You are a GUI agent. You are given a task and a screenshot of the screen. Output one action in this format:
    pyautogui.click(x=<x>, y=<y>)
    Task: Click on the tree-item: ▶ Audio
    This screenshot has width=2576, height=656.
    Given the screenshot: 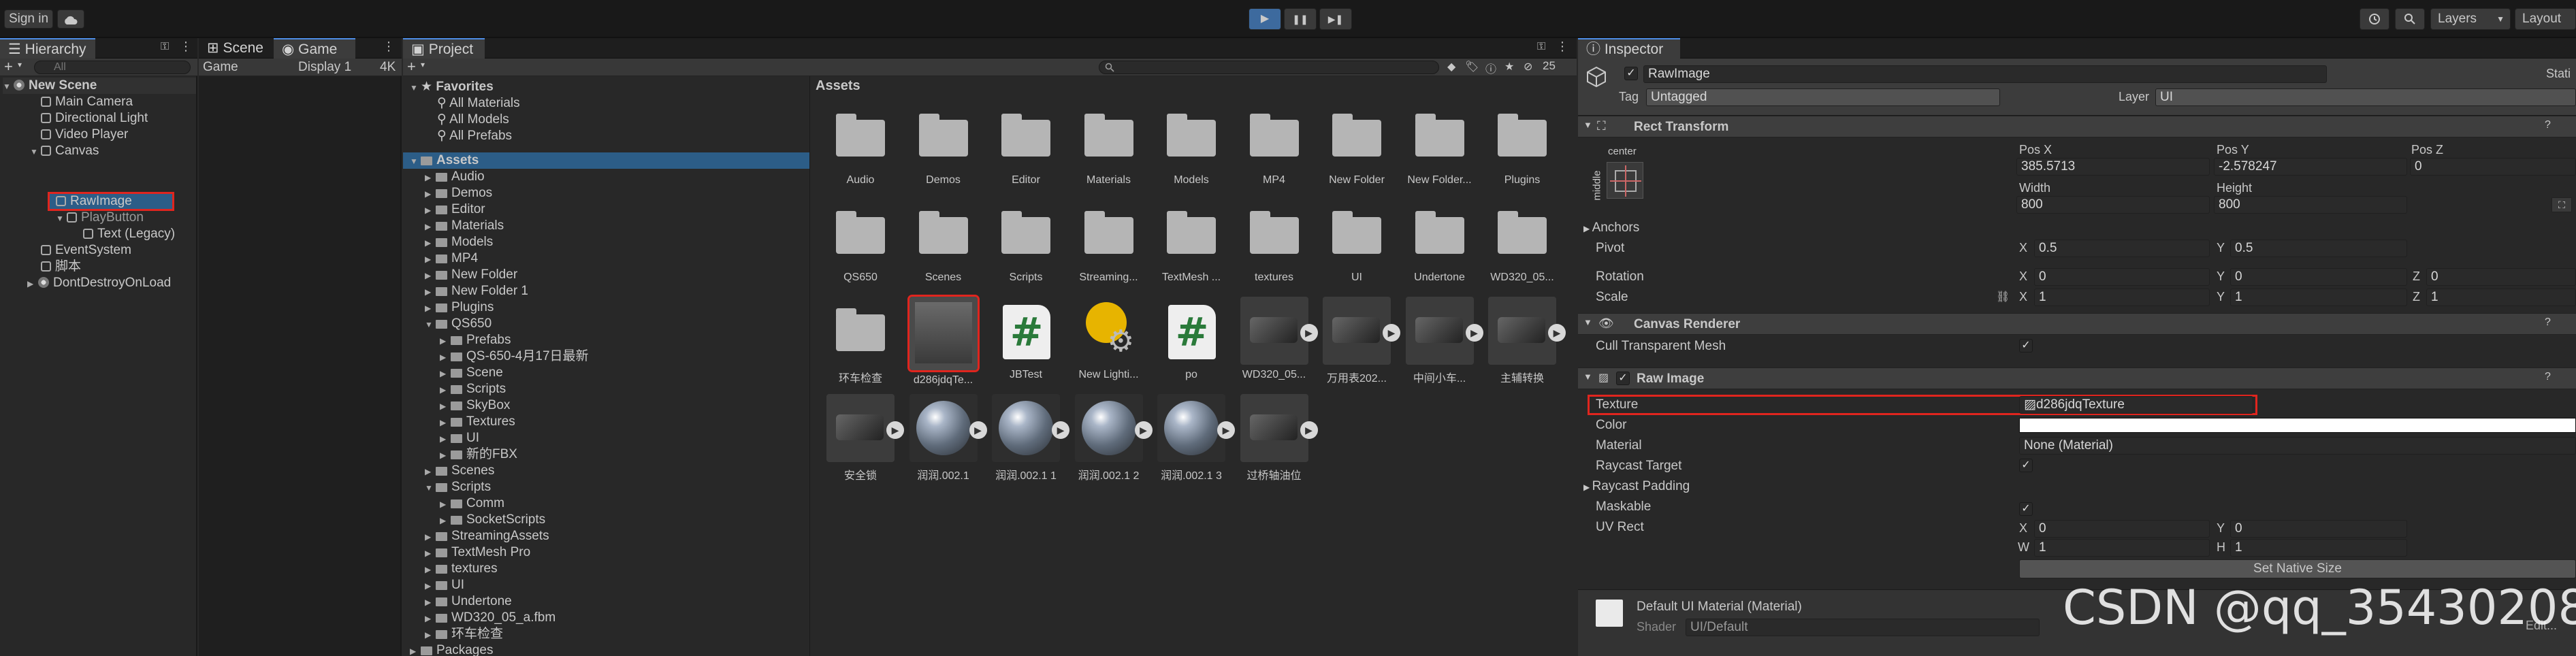 What is the action you would take?
    pyautogui.click(x=455, y=177)
    